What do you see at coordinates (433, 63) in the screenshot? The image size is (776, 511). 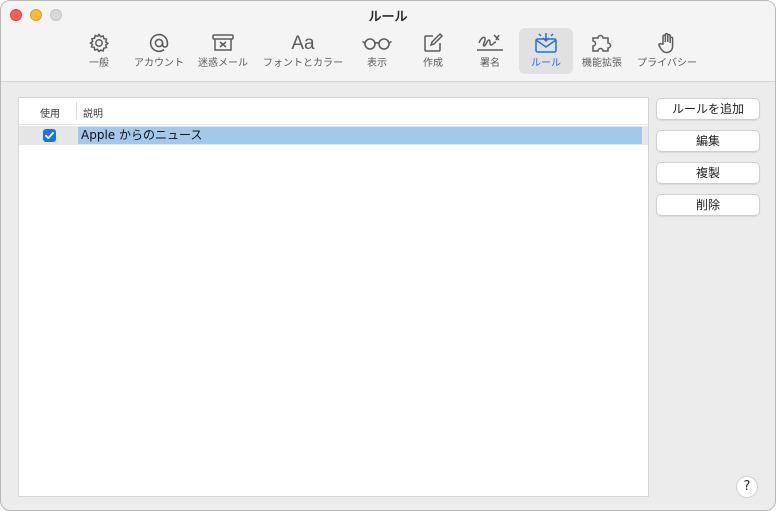 I see `tab-composing-label: 作成` at bounding box center [433, 63].